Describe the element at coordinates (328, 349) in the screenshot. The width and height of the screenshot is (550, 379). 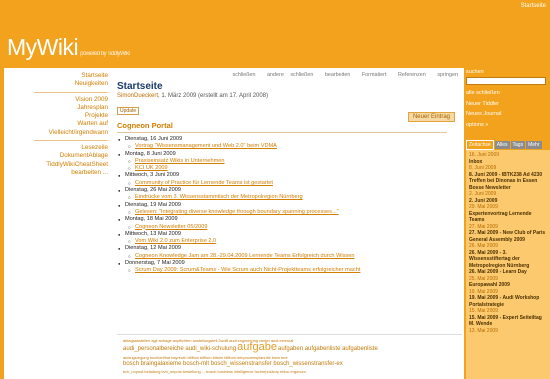
I see `tag-link: aufgaben aufgabenliste aufgabenliste` at that location.